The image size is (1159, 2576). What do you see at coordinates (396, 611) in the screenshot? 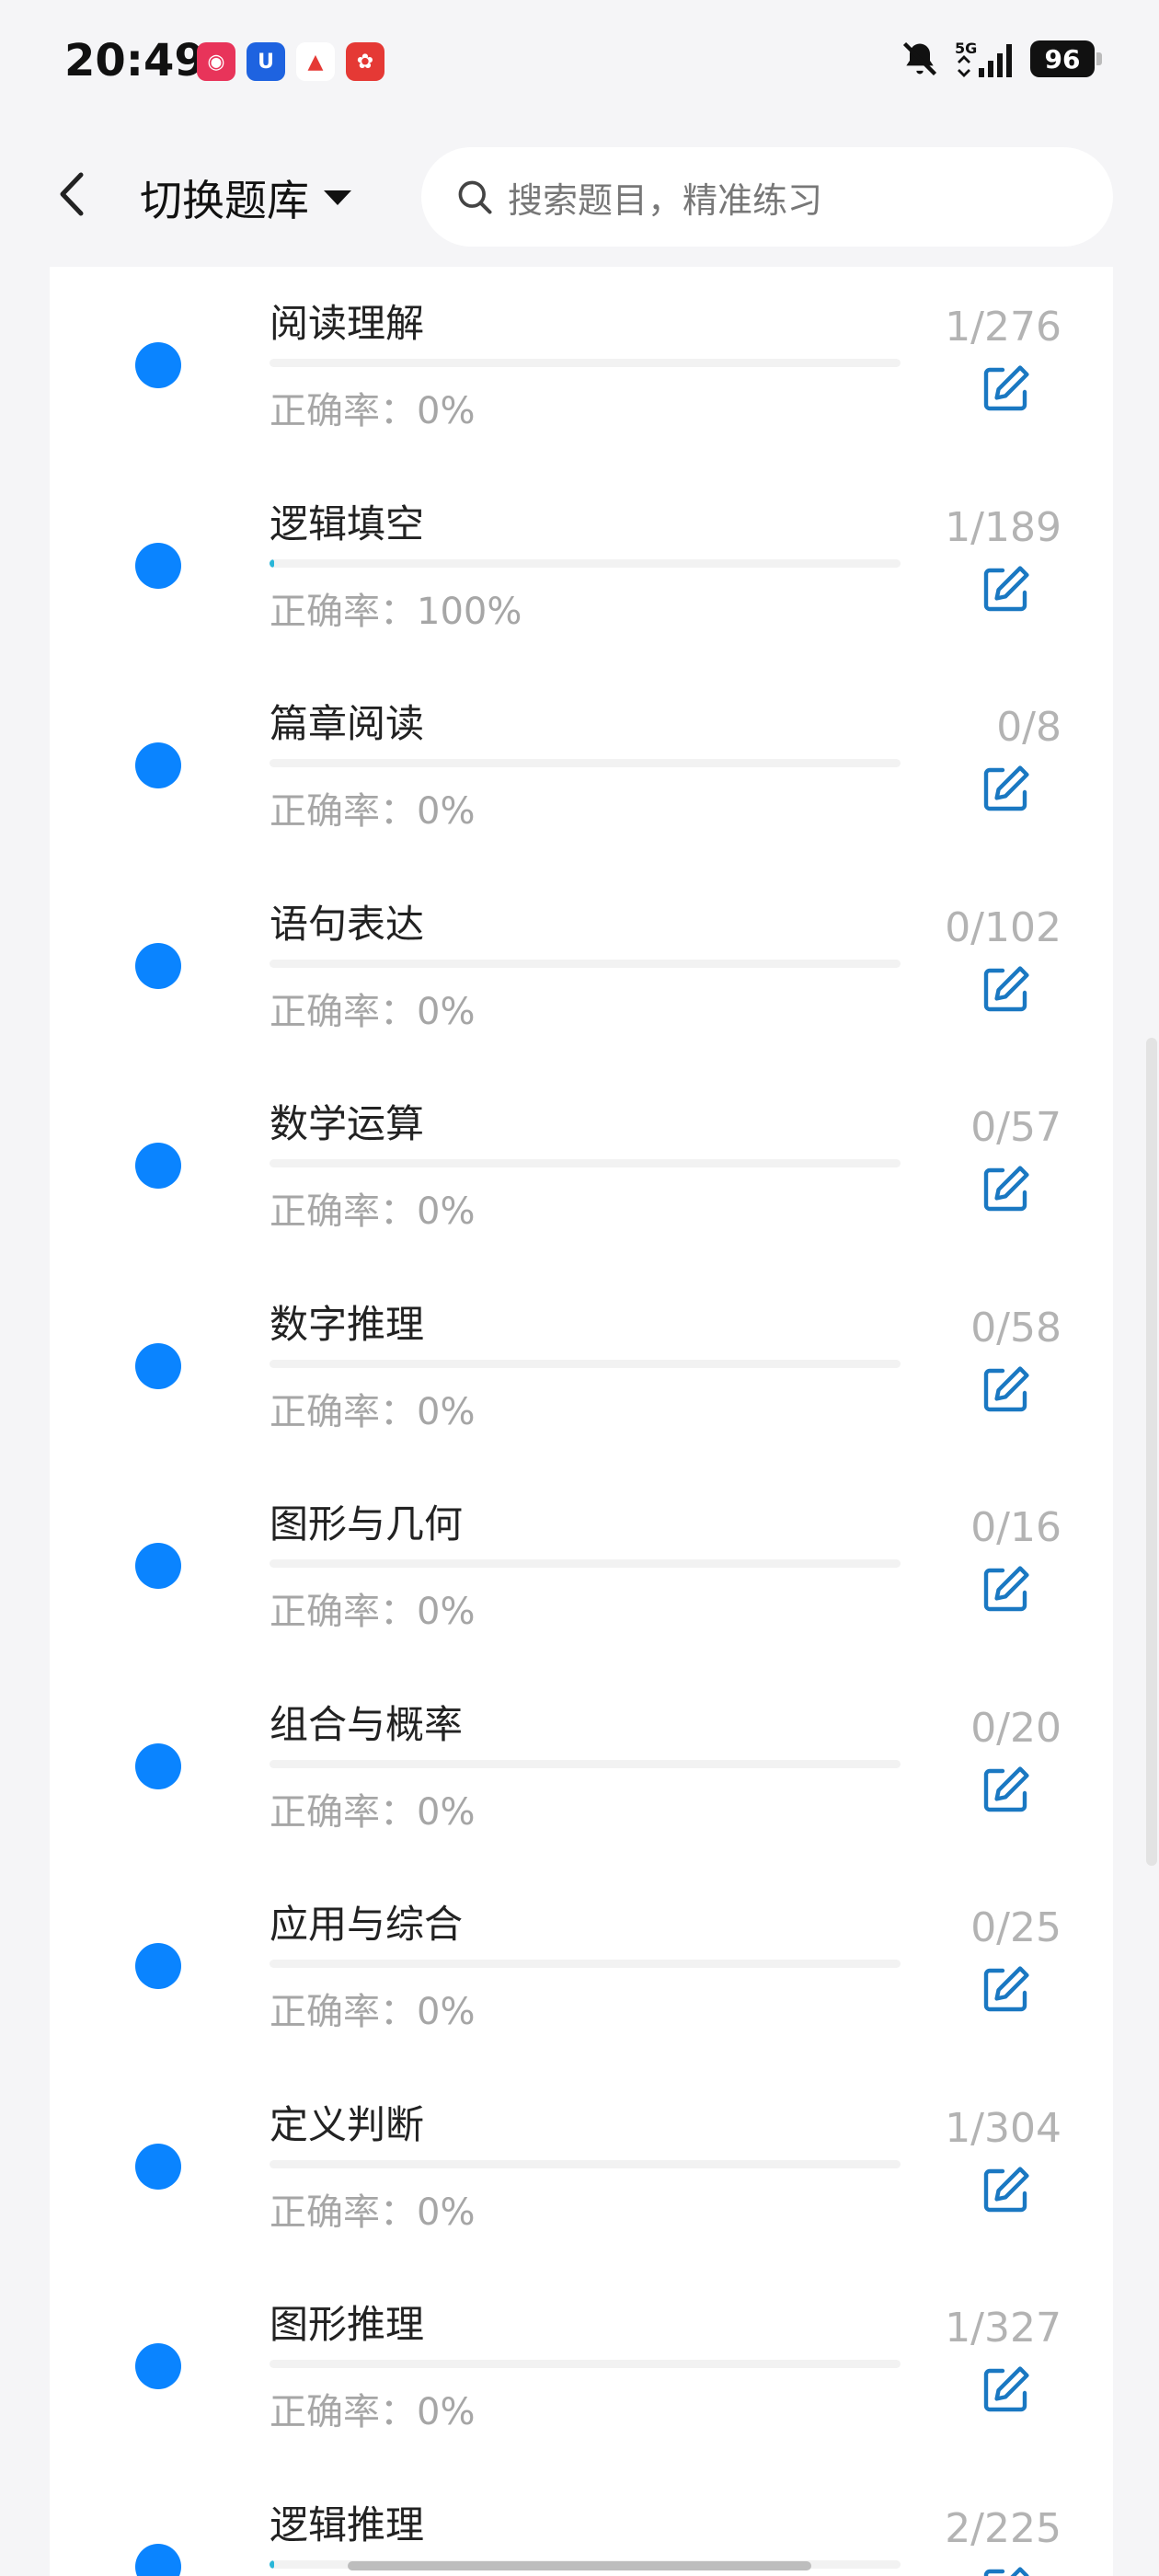
I see `accuracy-text: 正确率：100%` at bounding box center [396, 611].